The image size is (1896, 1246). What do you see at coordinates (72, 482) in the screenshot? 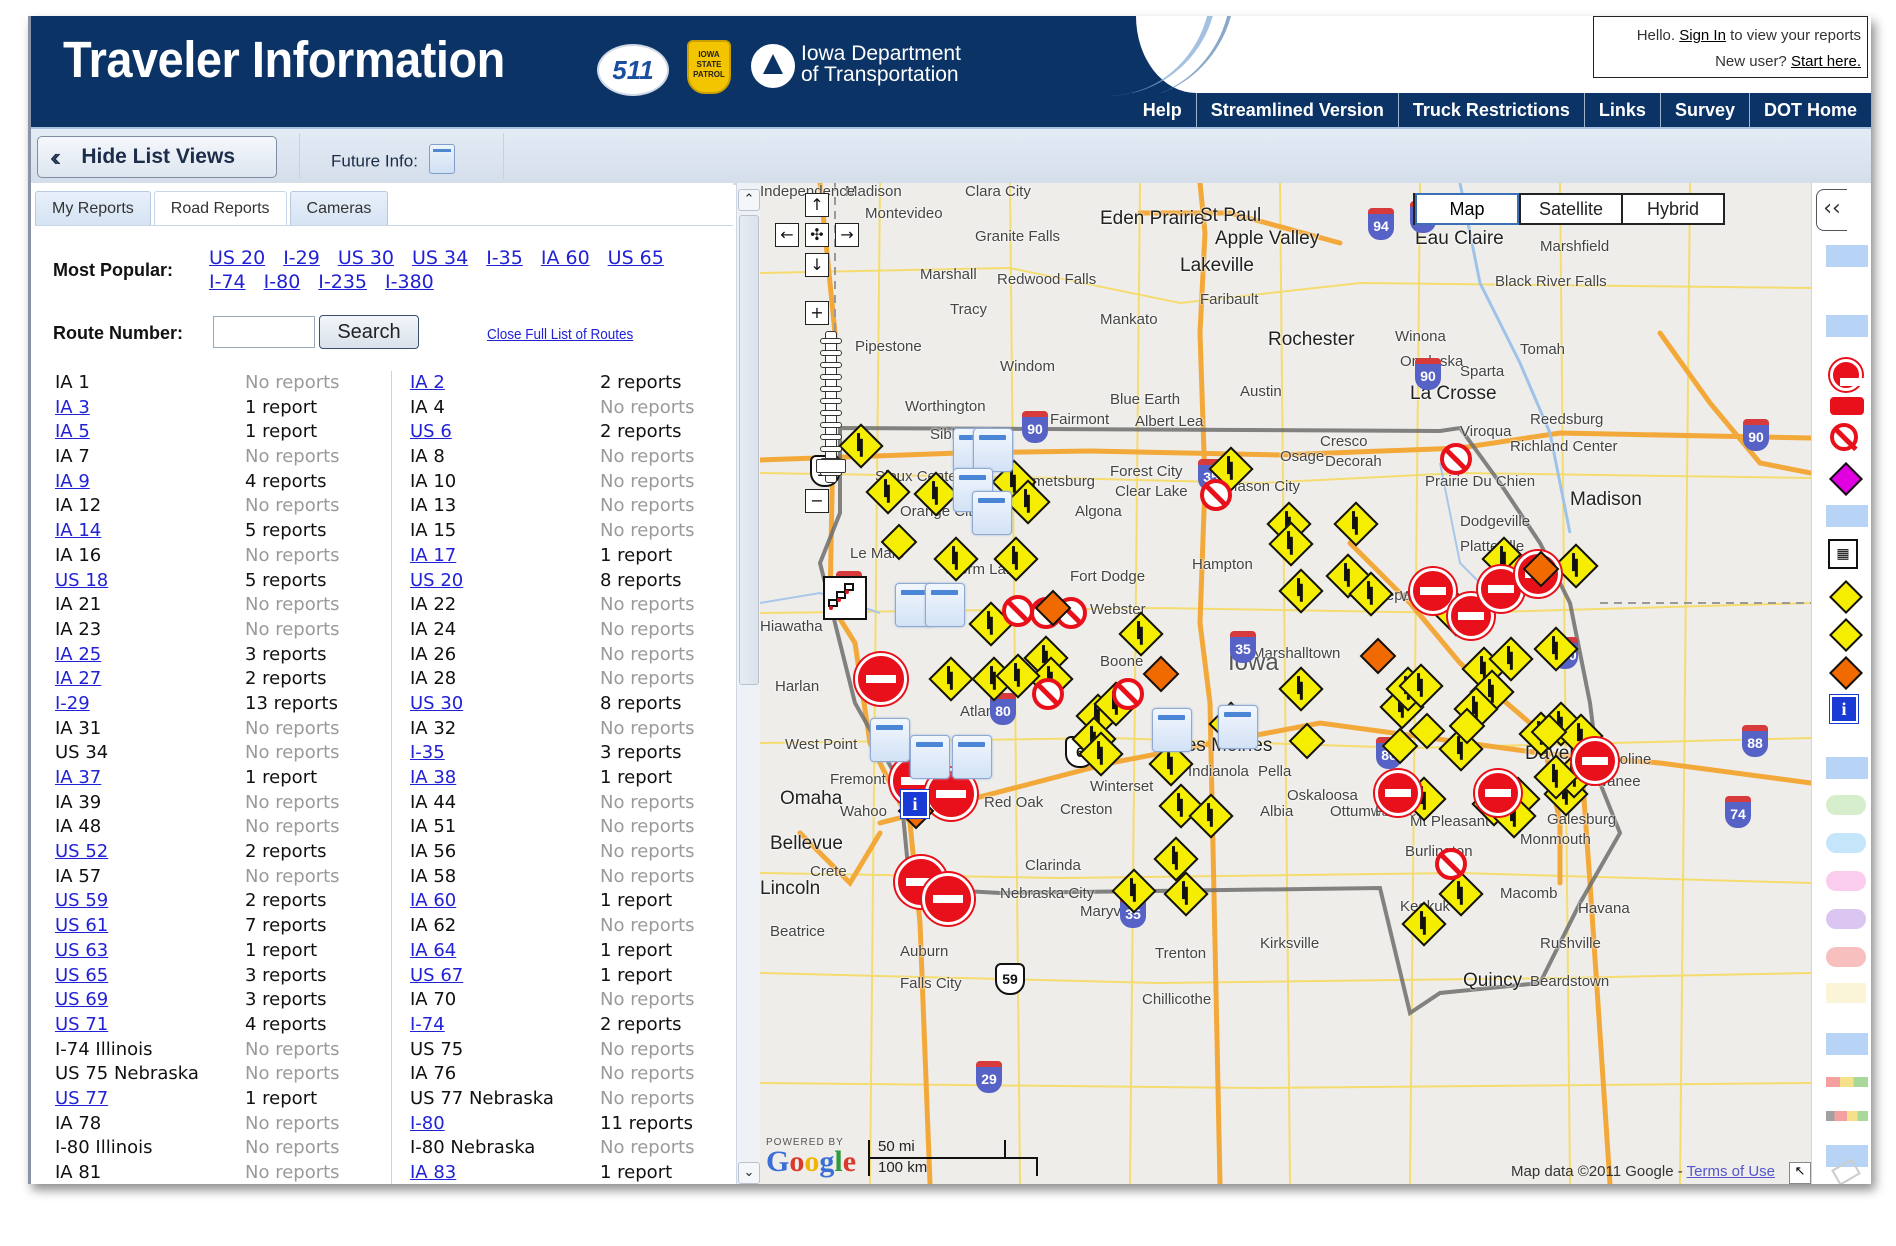
I see `route-name: IA 9` at bounding box center [72, 482].